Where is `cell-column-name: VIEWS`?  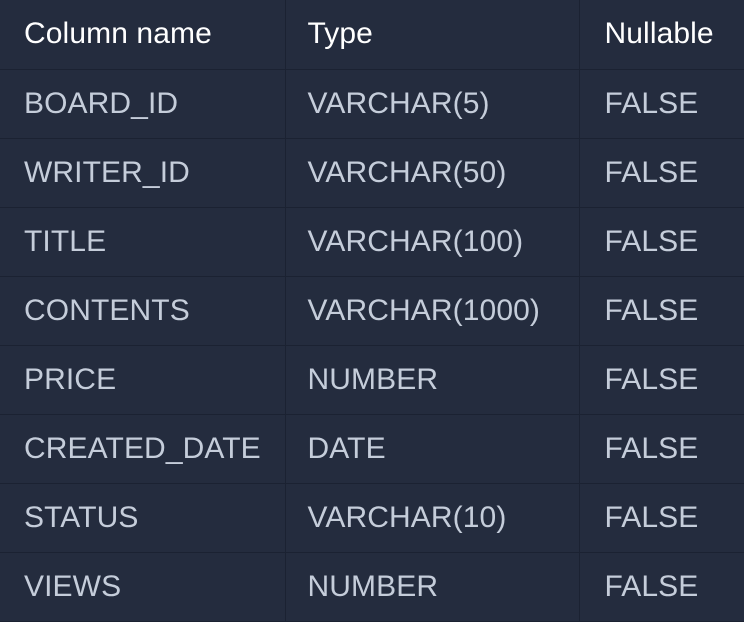 cell-column-name: VIEWS is located at coordinates (143, 587).